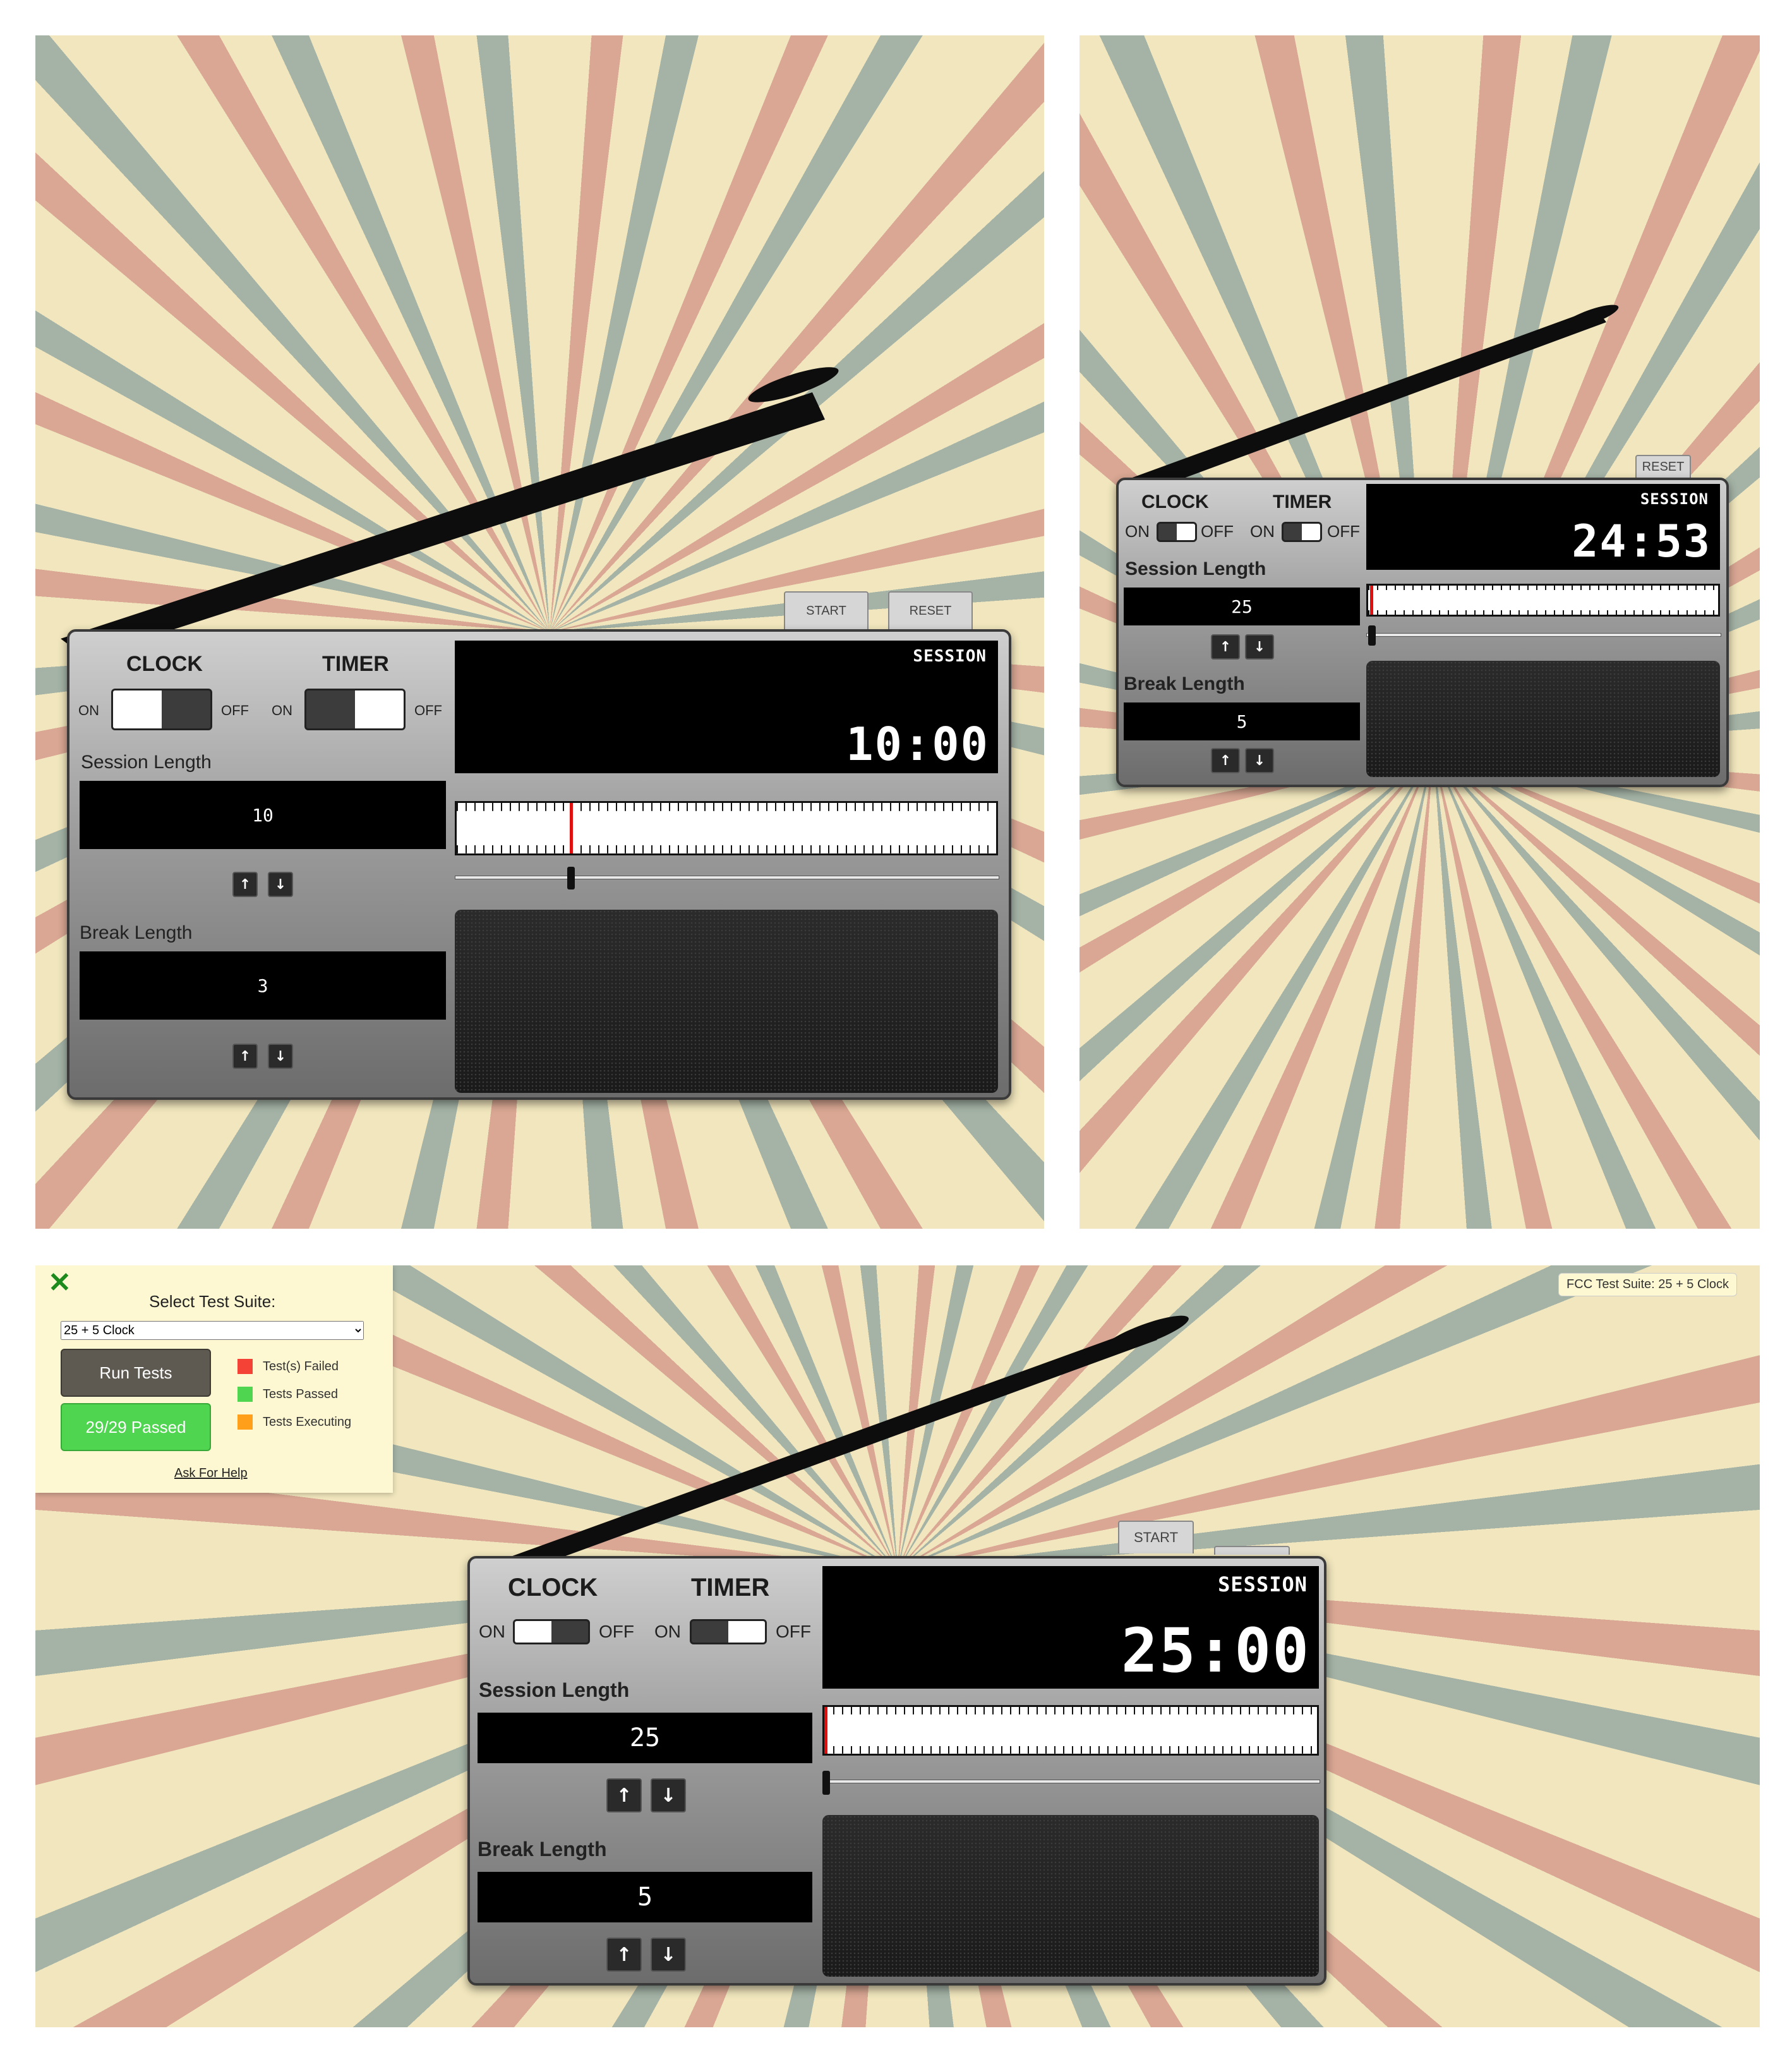 The image size is (1792, 2062). I want to click on legend-label: Tests Executing, so click(307, 1421).